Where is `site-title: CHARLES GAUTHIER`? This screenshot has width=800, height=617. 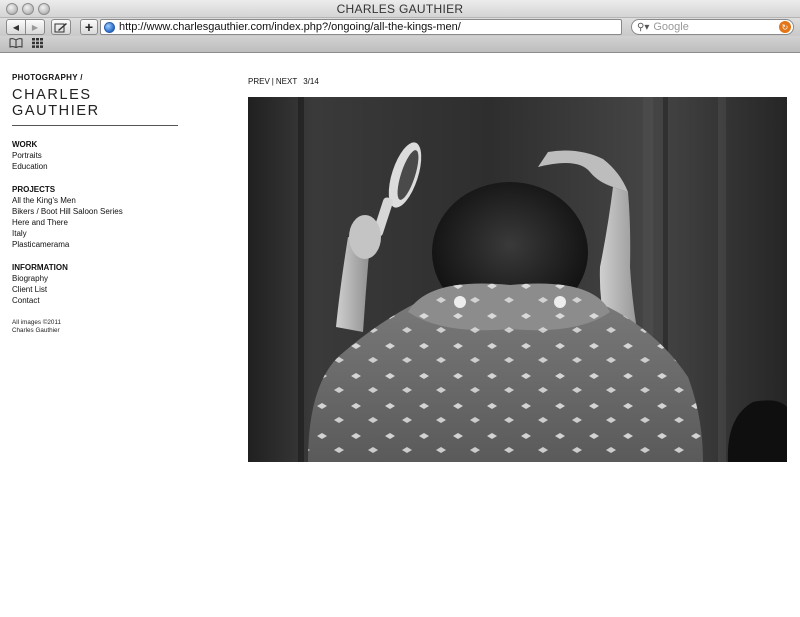 site-title: CHARLES GAUTHIER is located at coordinates (96, 103).